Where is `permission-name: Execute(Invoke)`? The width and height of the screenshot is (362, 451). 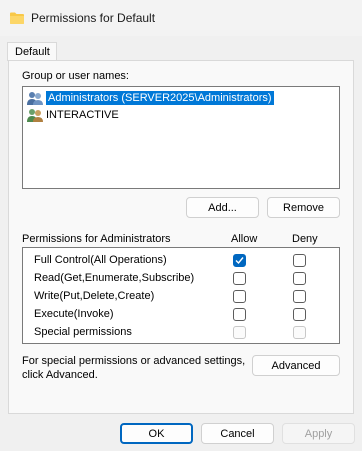 permission-name: Execute(Invoke) is located at coordinates (74, 314).